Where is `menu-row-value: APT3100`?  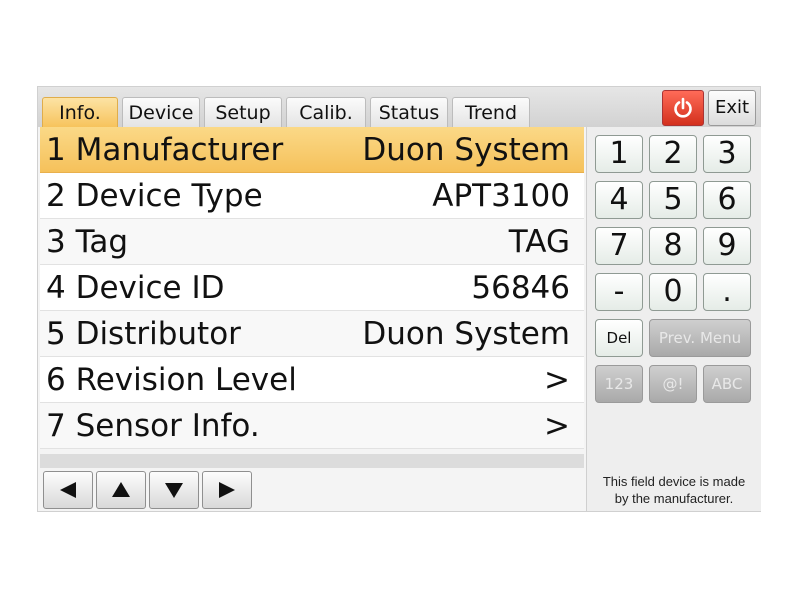
menu-row-value: APT3100 is located at coordinates (501, 196).